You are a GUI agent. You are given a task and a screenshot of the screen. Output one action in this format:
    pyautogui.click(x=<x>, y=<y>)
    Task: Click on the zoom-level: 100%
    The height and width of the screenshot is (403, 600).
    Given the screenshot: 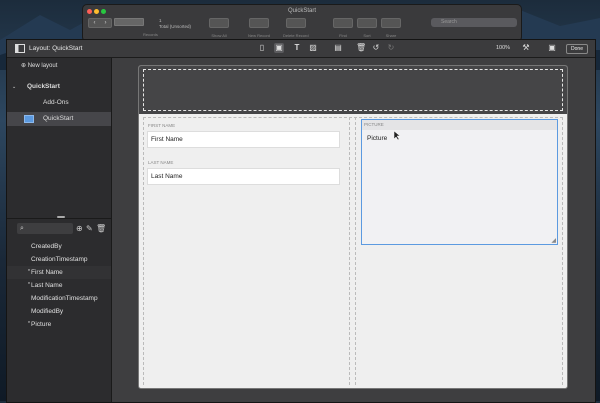 What is the action you would take?
    pyautogui.click(x=503, y=48)
    